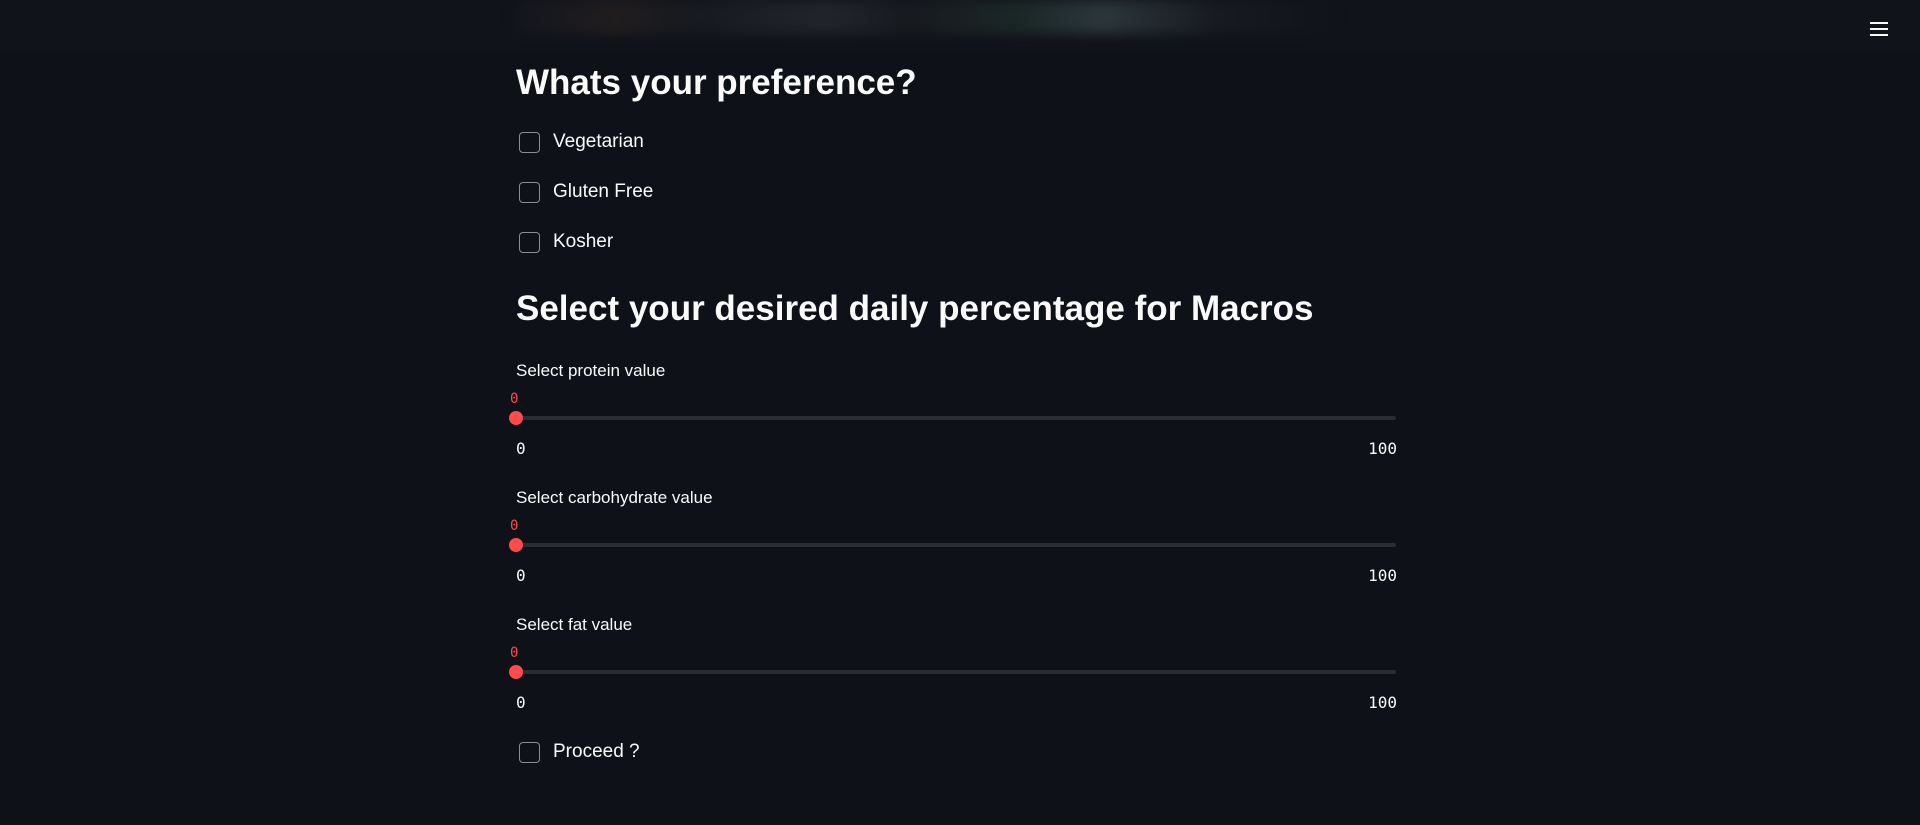  I want to click on top-banner, so click(960, 26).